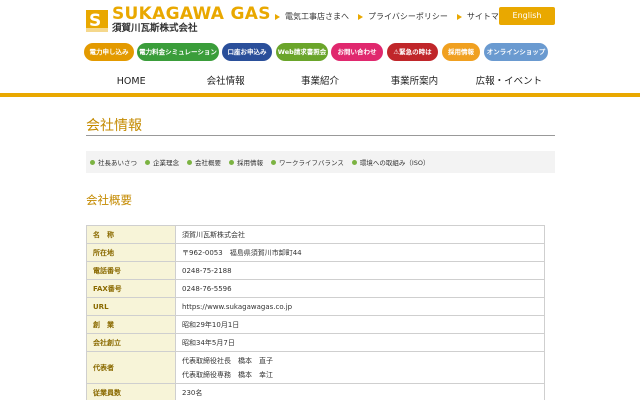 Image resolution: width=640 pixels, height=400 pixels. What do you see at coordinates (527, 16) in the screenshot?
I see `english-button: English` at bounding box center [527, 16].